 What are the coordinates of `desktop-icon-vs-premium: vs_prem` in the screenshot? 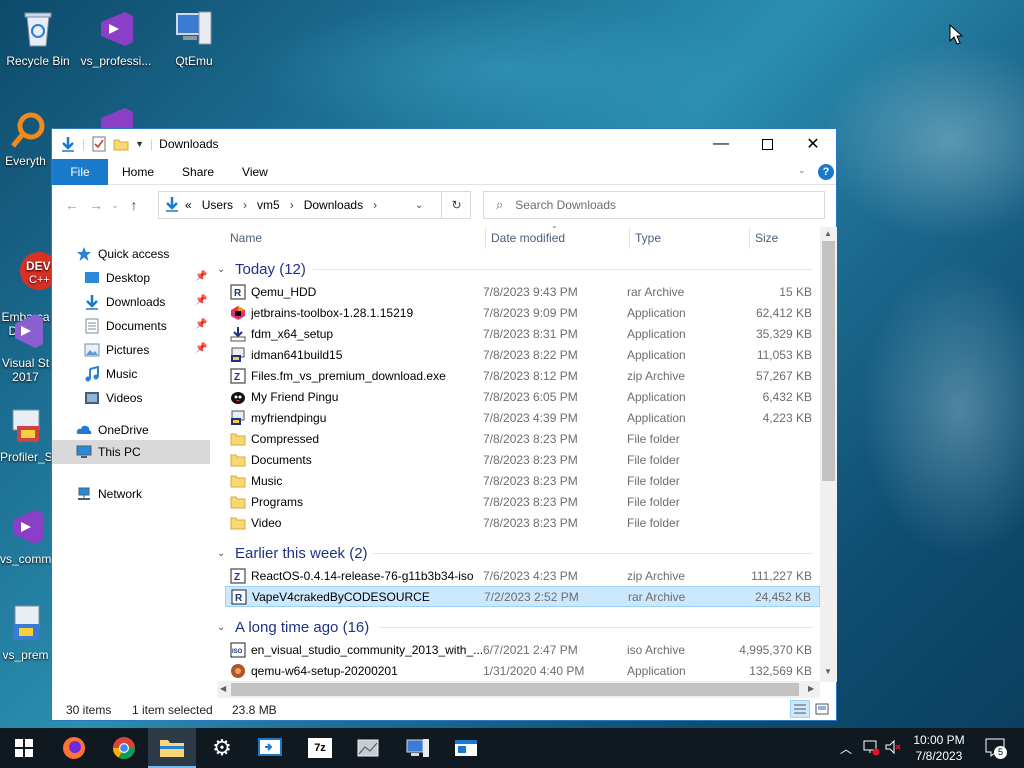 It's located at (25, 632).